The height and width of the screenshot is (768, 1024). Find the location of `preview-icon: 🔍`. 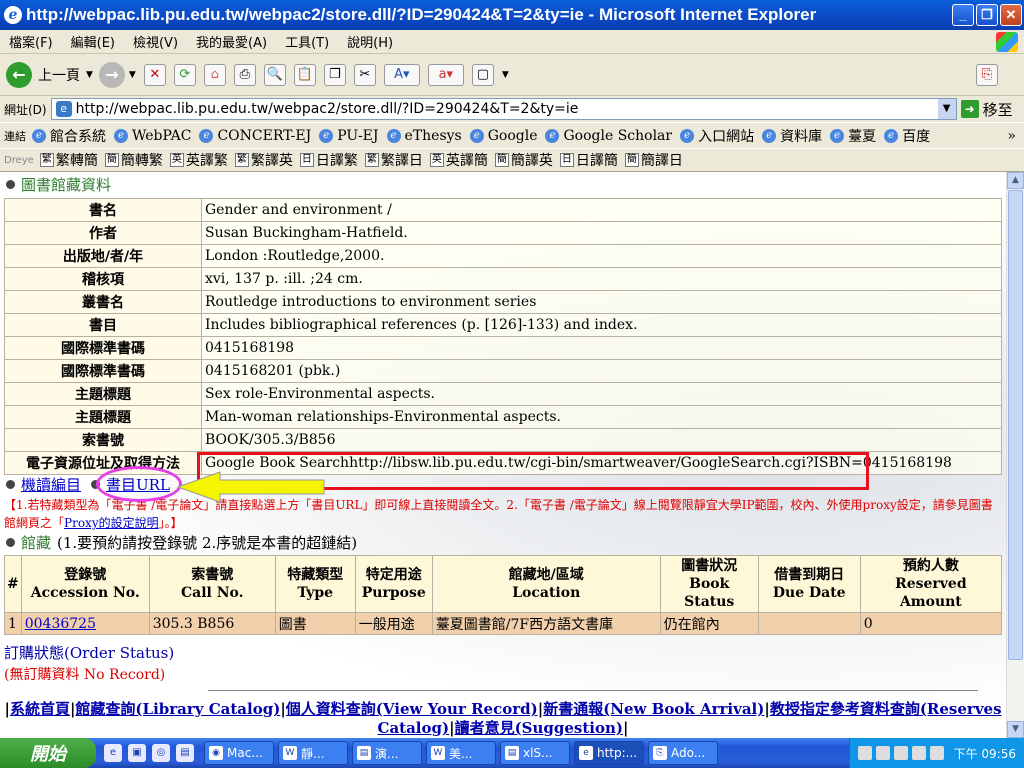

preview-icon: 🔍 is located at coordinates (274, 74).